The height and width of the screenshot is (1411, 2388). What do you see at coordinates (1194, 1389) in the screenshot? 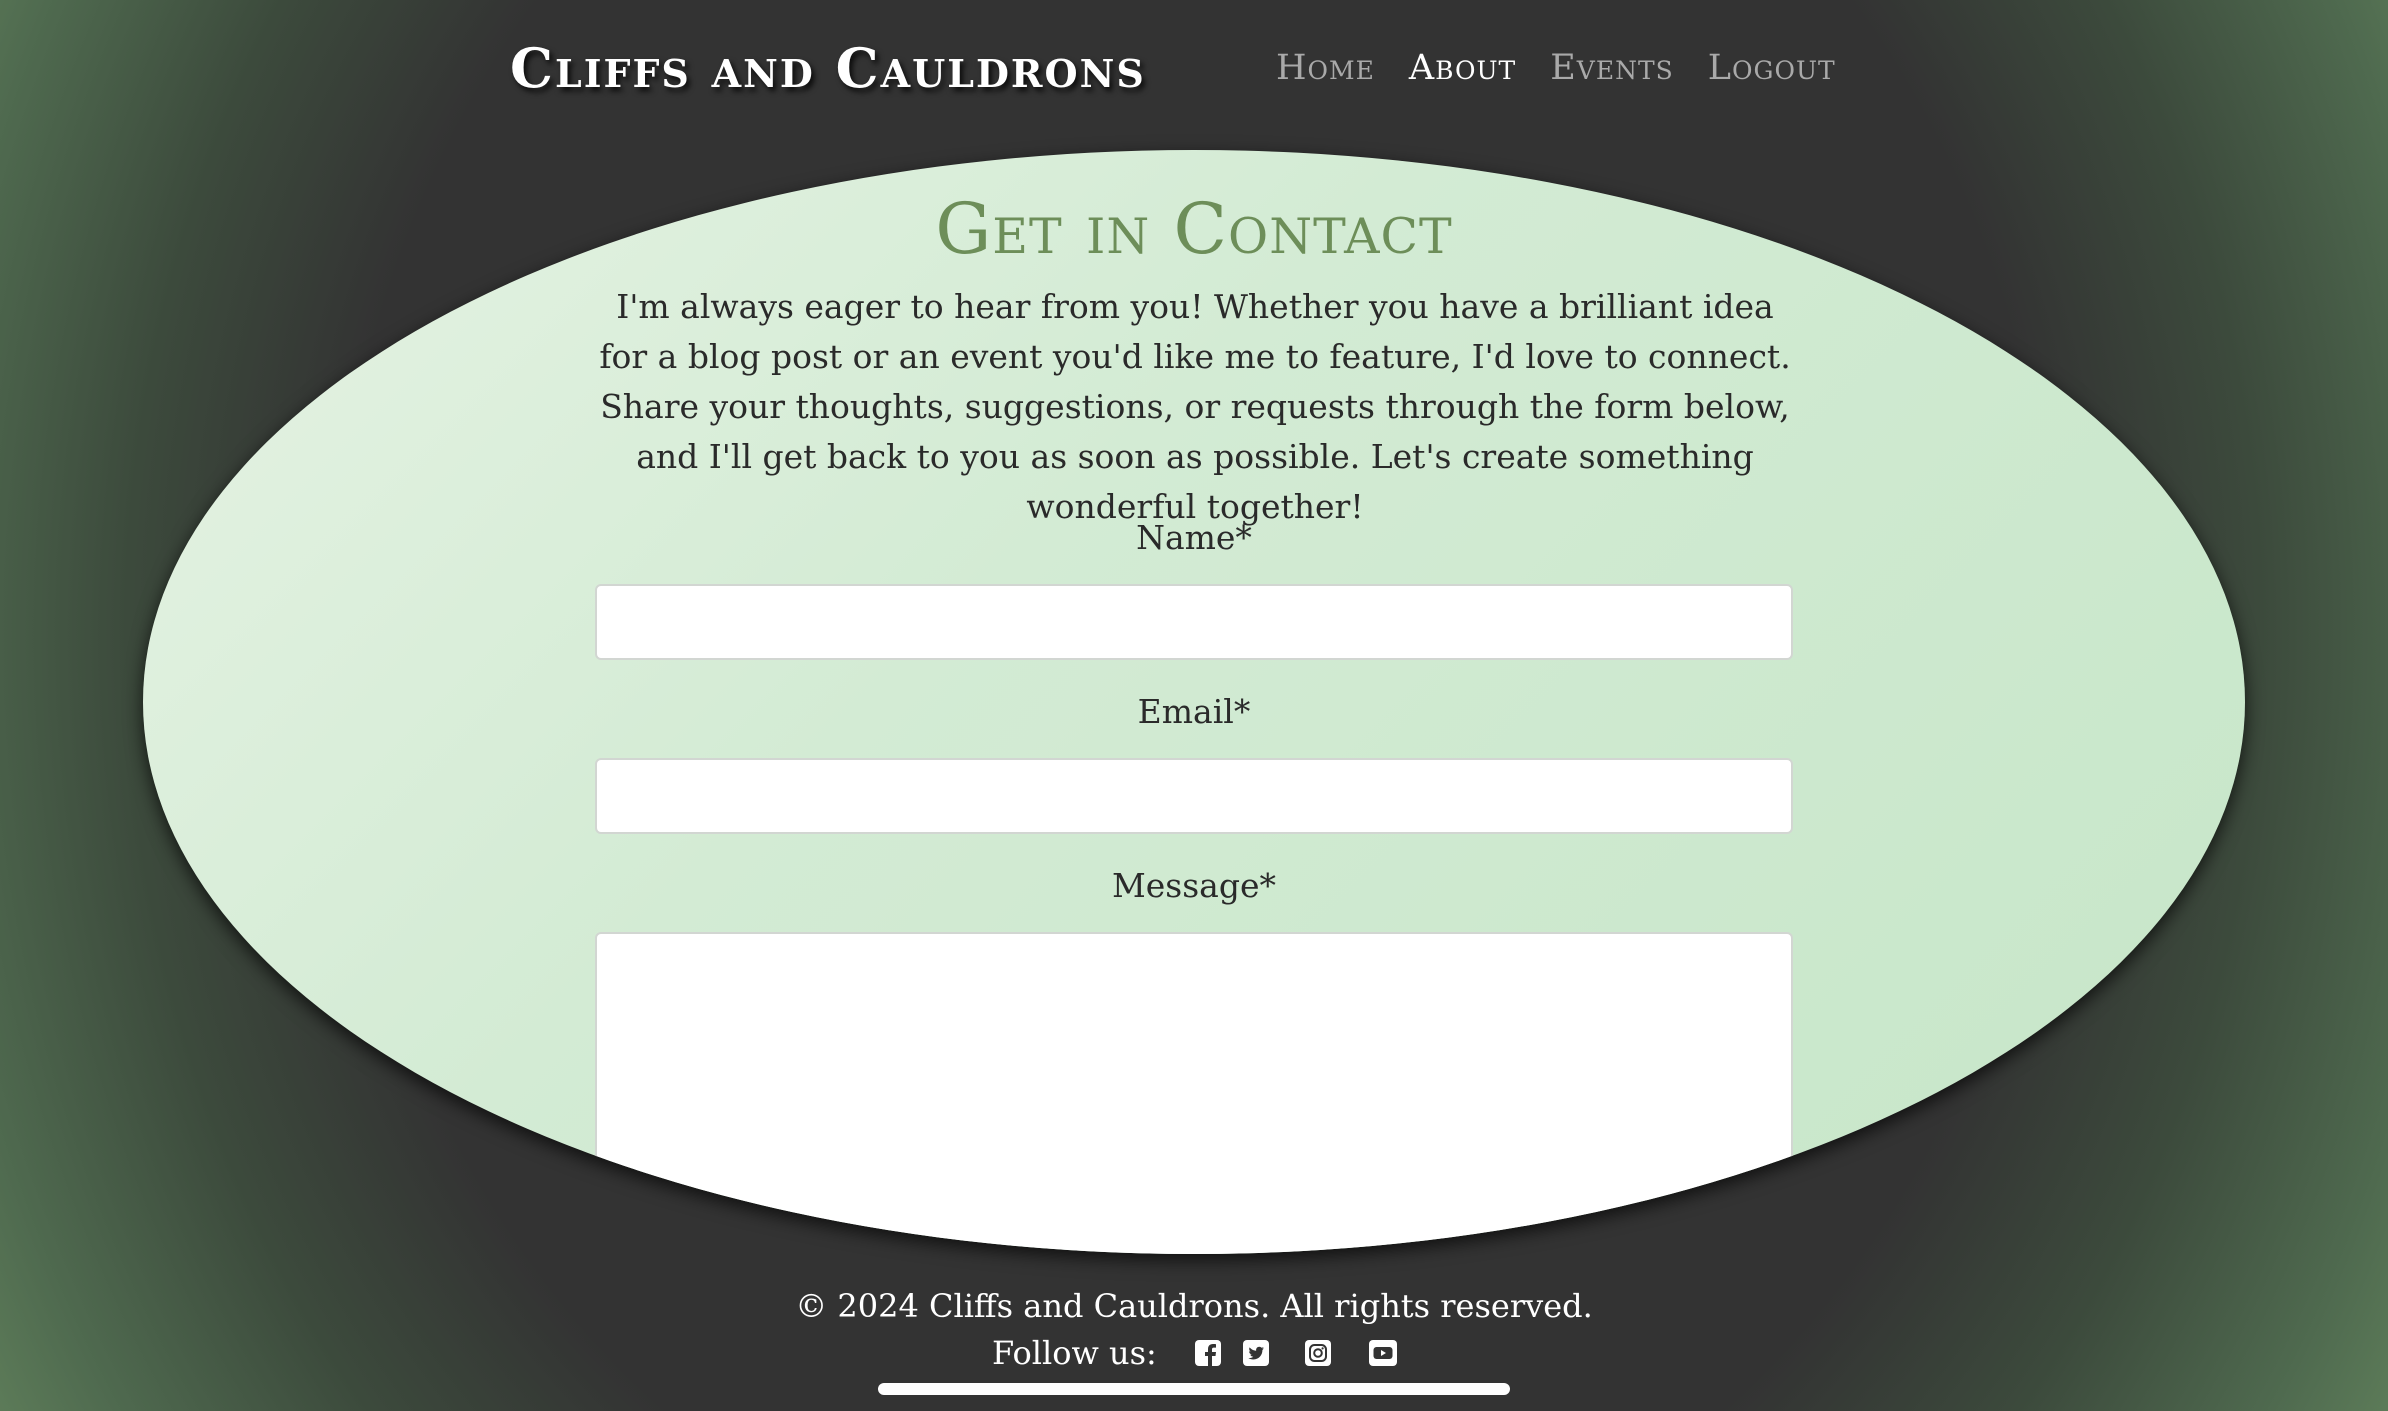
I see `footer-bar` at bounding box center [1194, 1389].